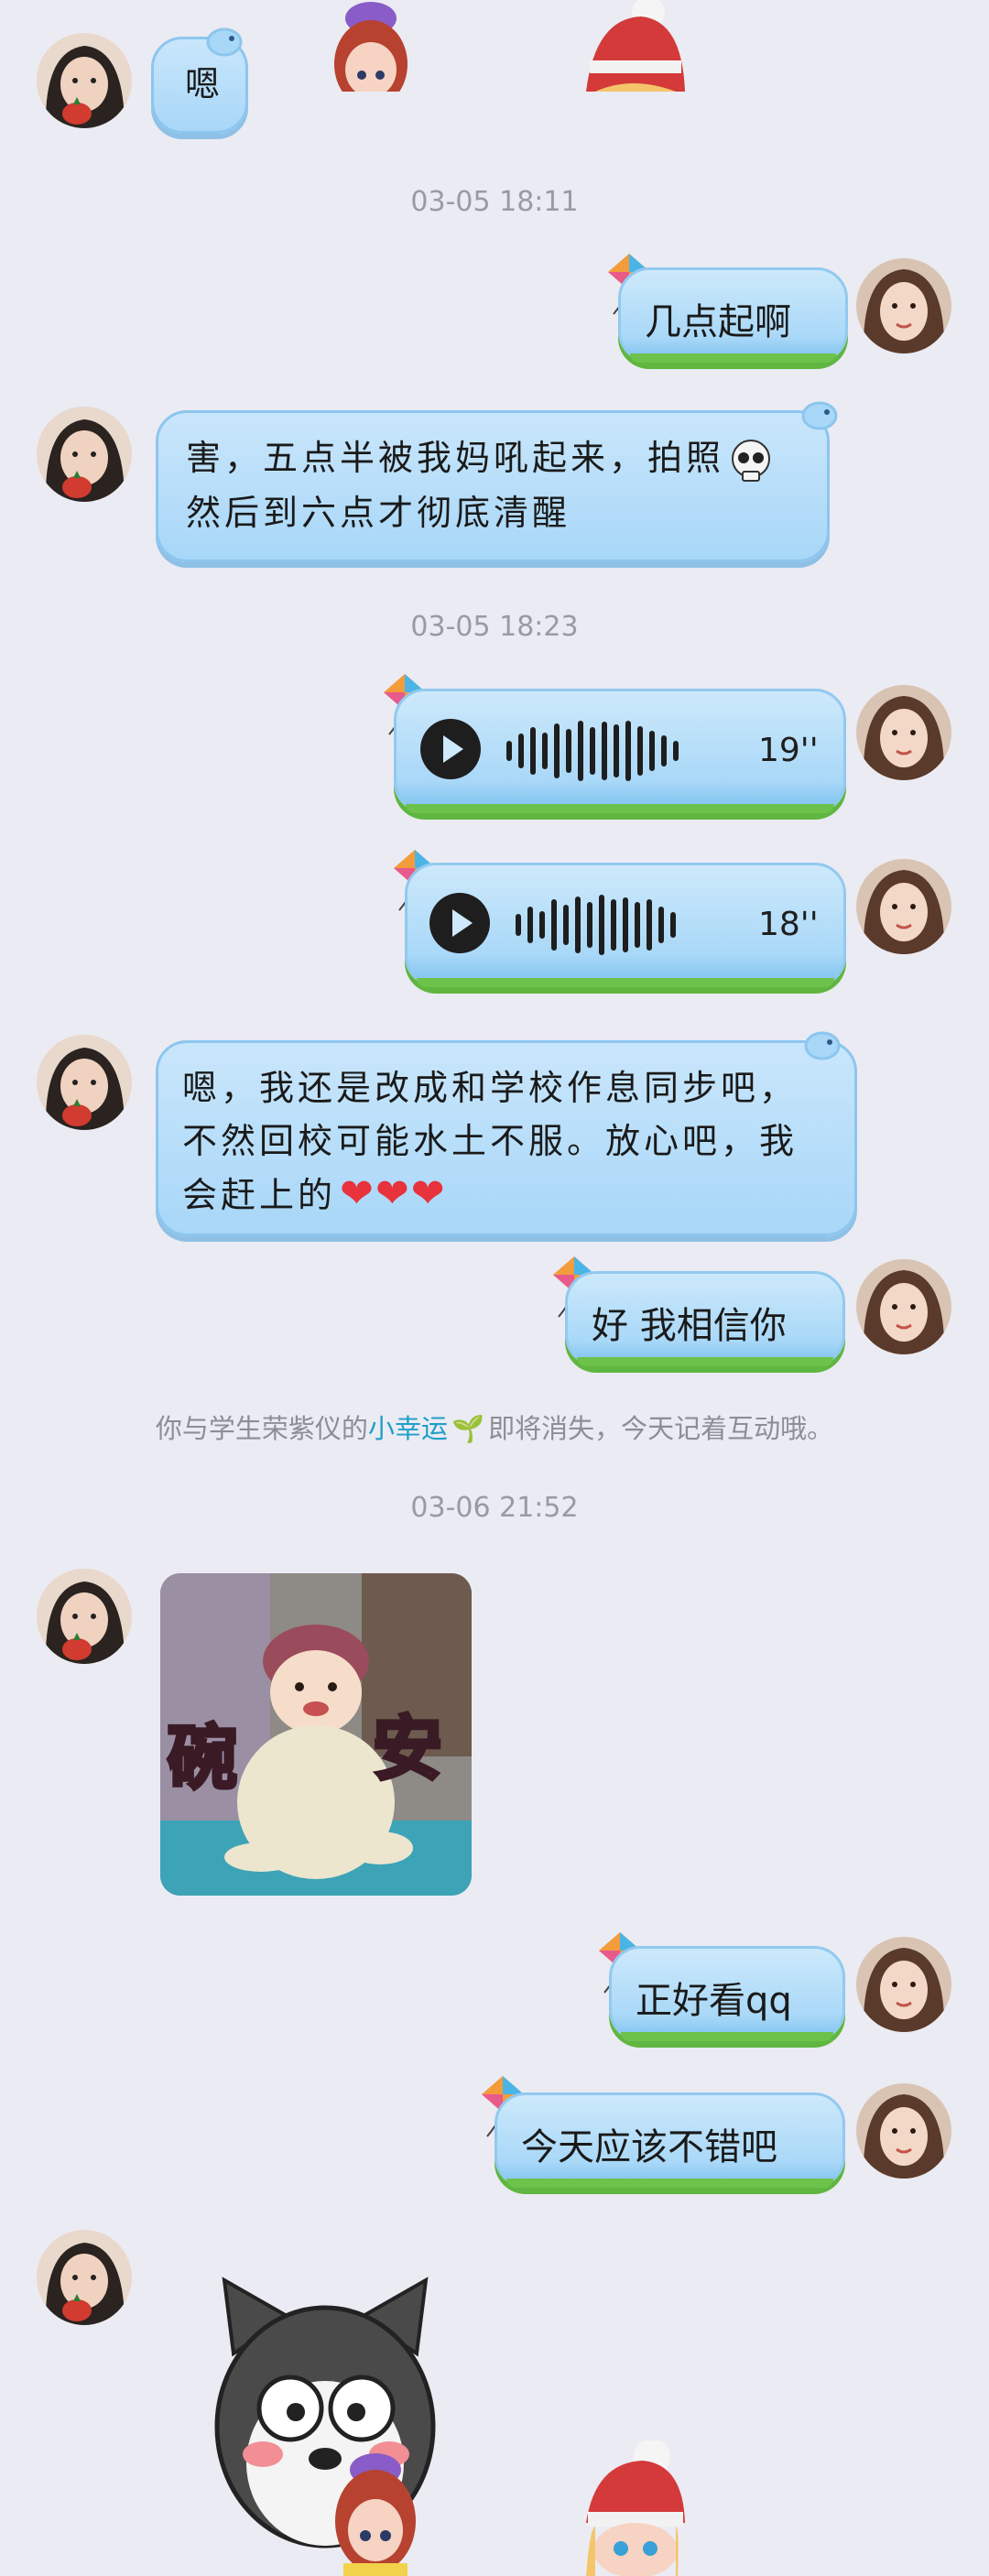 This screenshot has height=2576, width=989. Describe the element at coordinates (661, 1428) in the screenshot. I see `notice-text: 即将消失，今天记着互动哦。` at that location.